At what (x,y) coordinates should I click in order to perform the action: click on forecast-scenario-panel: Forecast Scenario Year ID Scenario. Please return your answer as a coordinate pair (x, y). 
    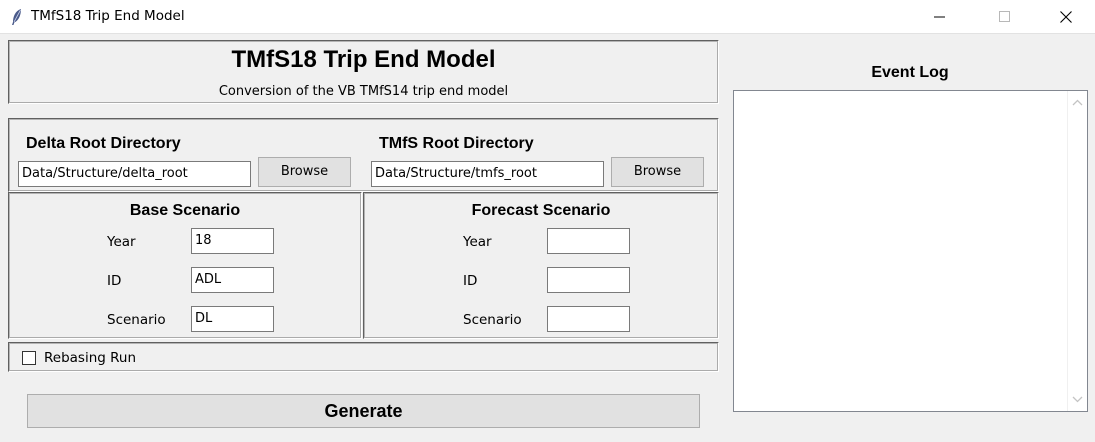
    Looking at the image, I should click on (541, 265).